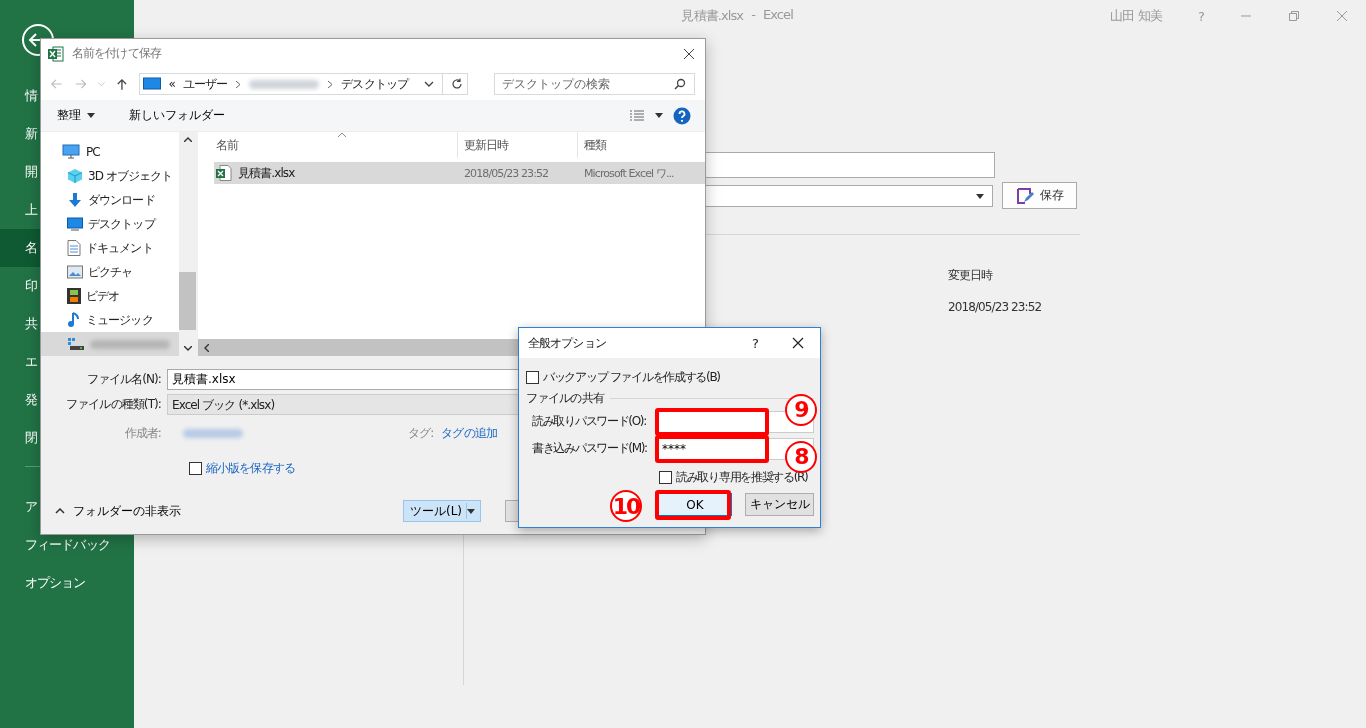  I want to click on tree-item: PC, so click(110, 152).